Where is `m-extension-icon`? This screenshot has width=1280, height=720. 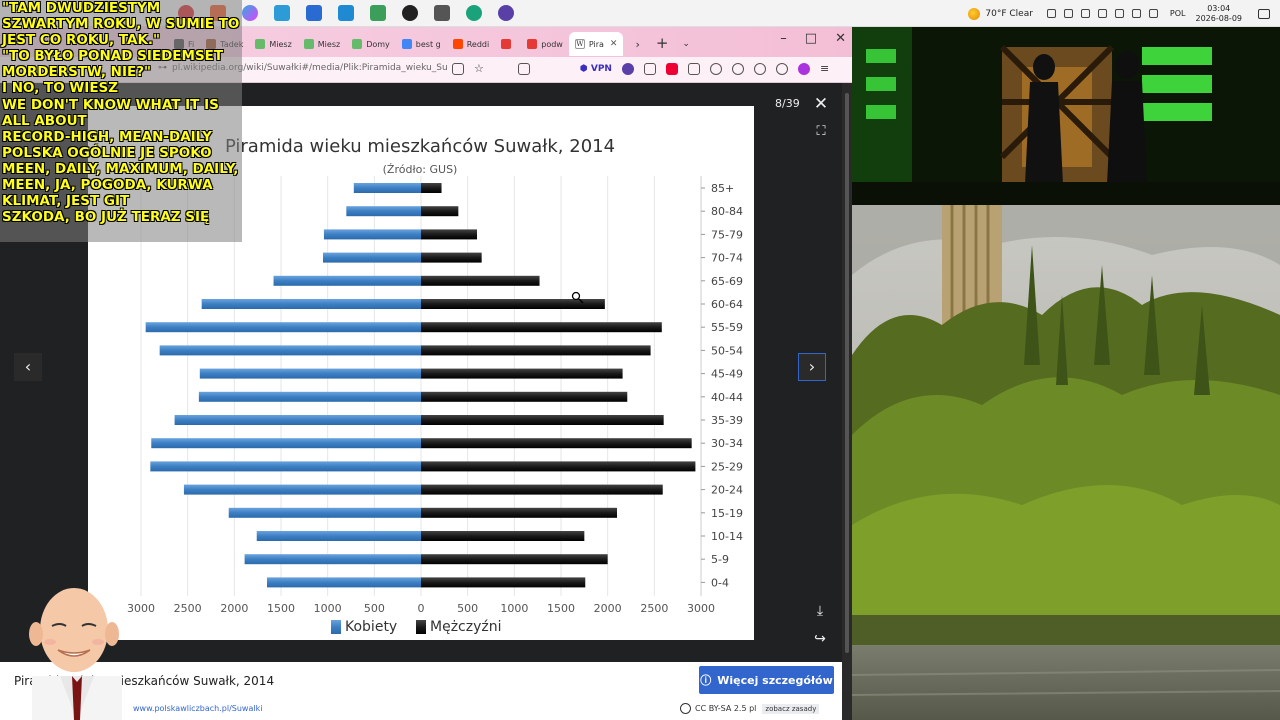 m-extension-icon is located at coordinates (627, 68).